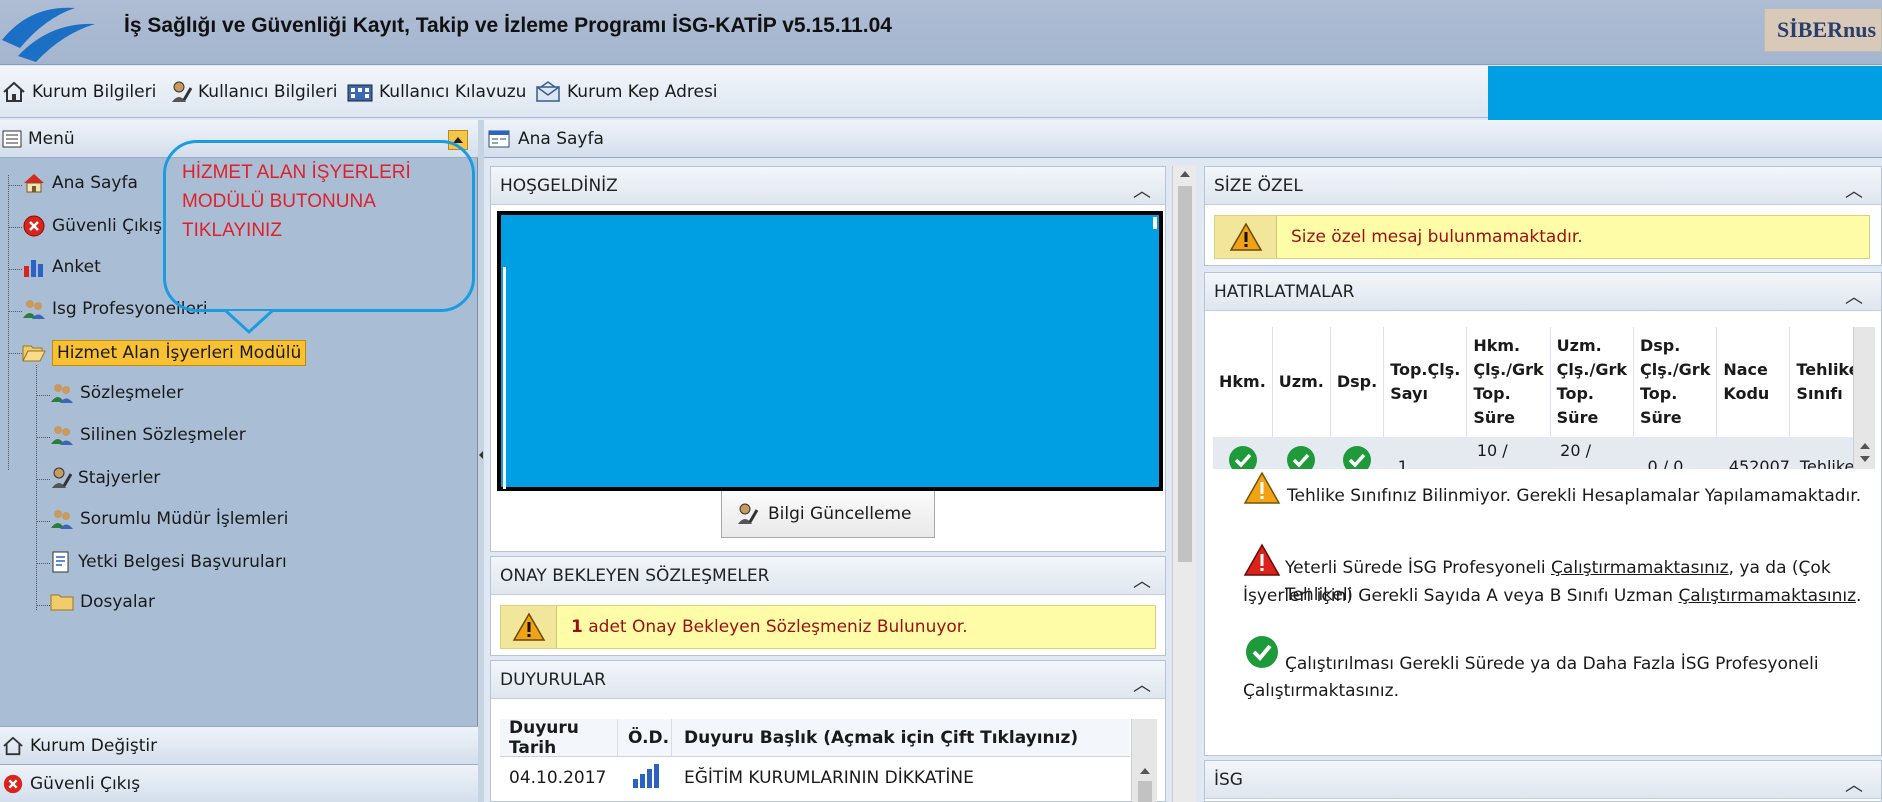 This screenshot has height=802, width=1882. Describe the element at coordinates (1665, 464) in the screenshot. I see `cell-dsp: 0 / 0` at that location.